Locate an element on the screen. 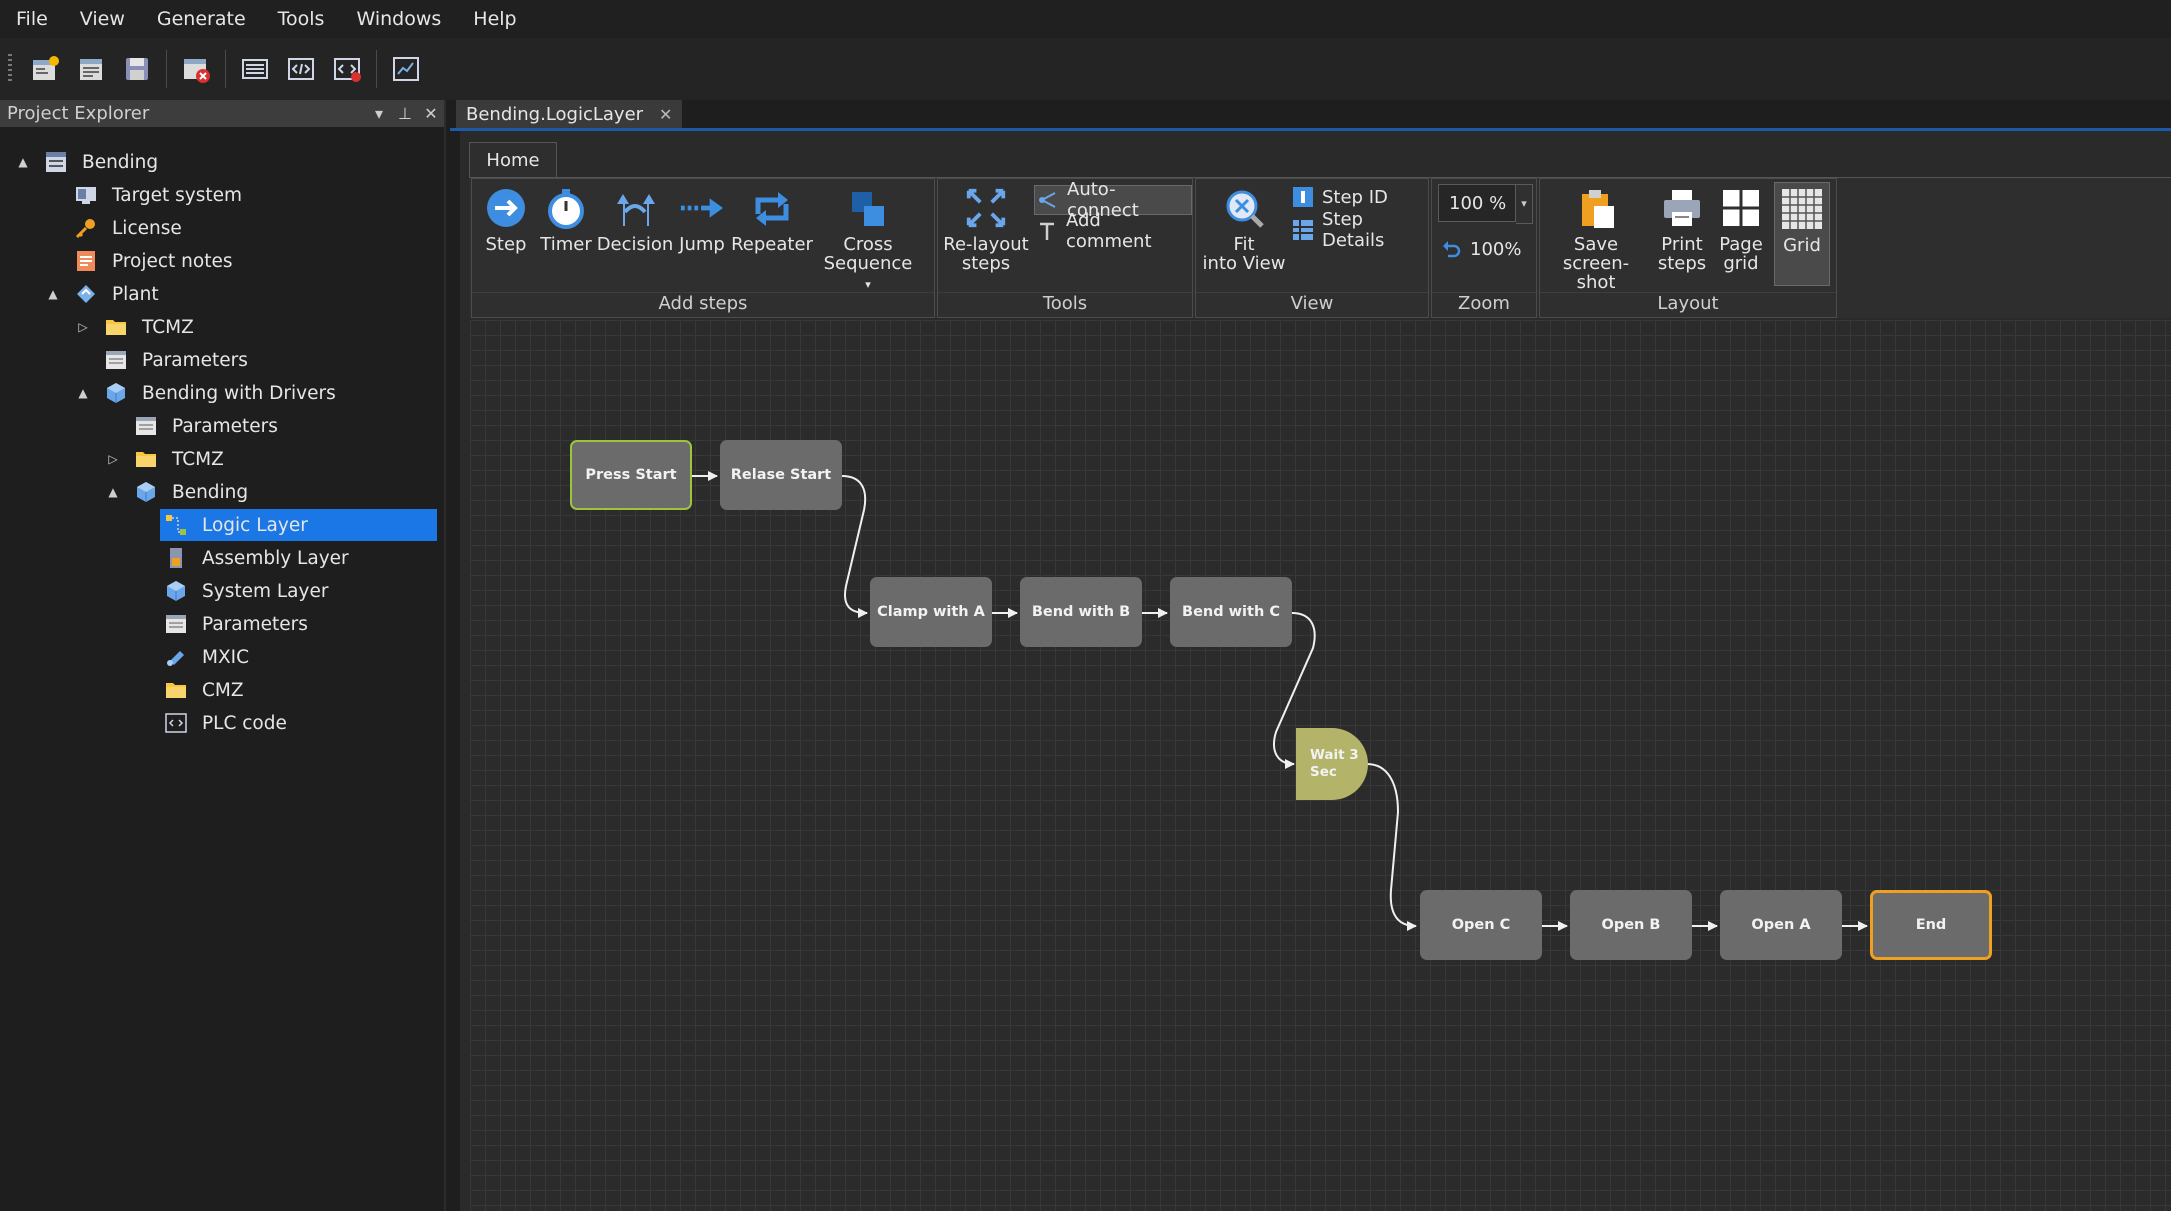 The width and height of the screenshot is (2171, 1211). step-bend-with-c: Bend with C is located at coordinates (1231, 612).